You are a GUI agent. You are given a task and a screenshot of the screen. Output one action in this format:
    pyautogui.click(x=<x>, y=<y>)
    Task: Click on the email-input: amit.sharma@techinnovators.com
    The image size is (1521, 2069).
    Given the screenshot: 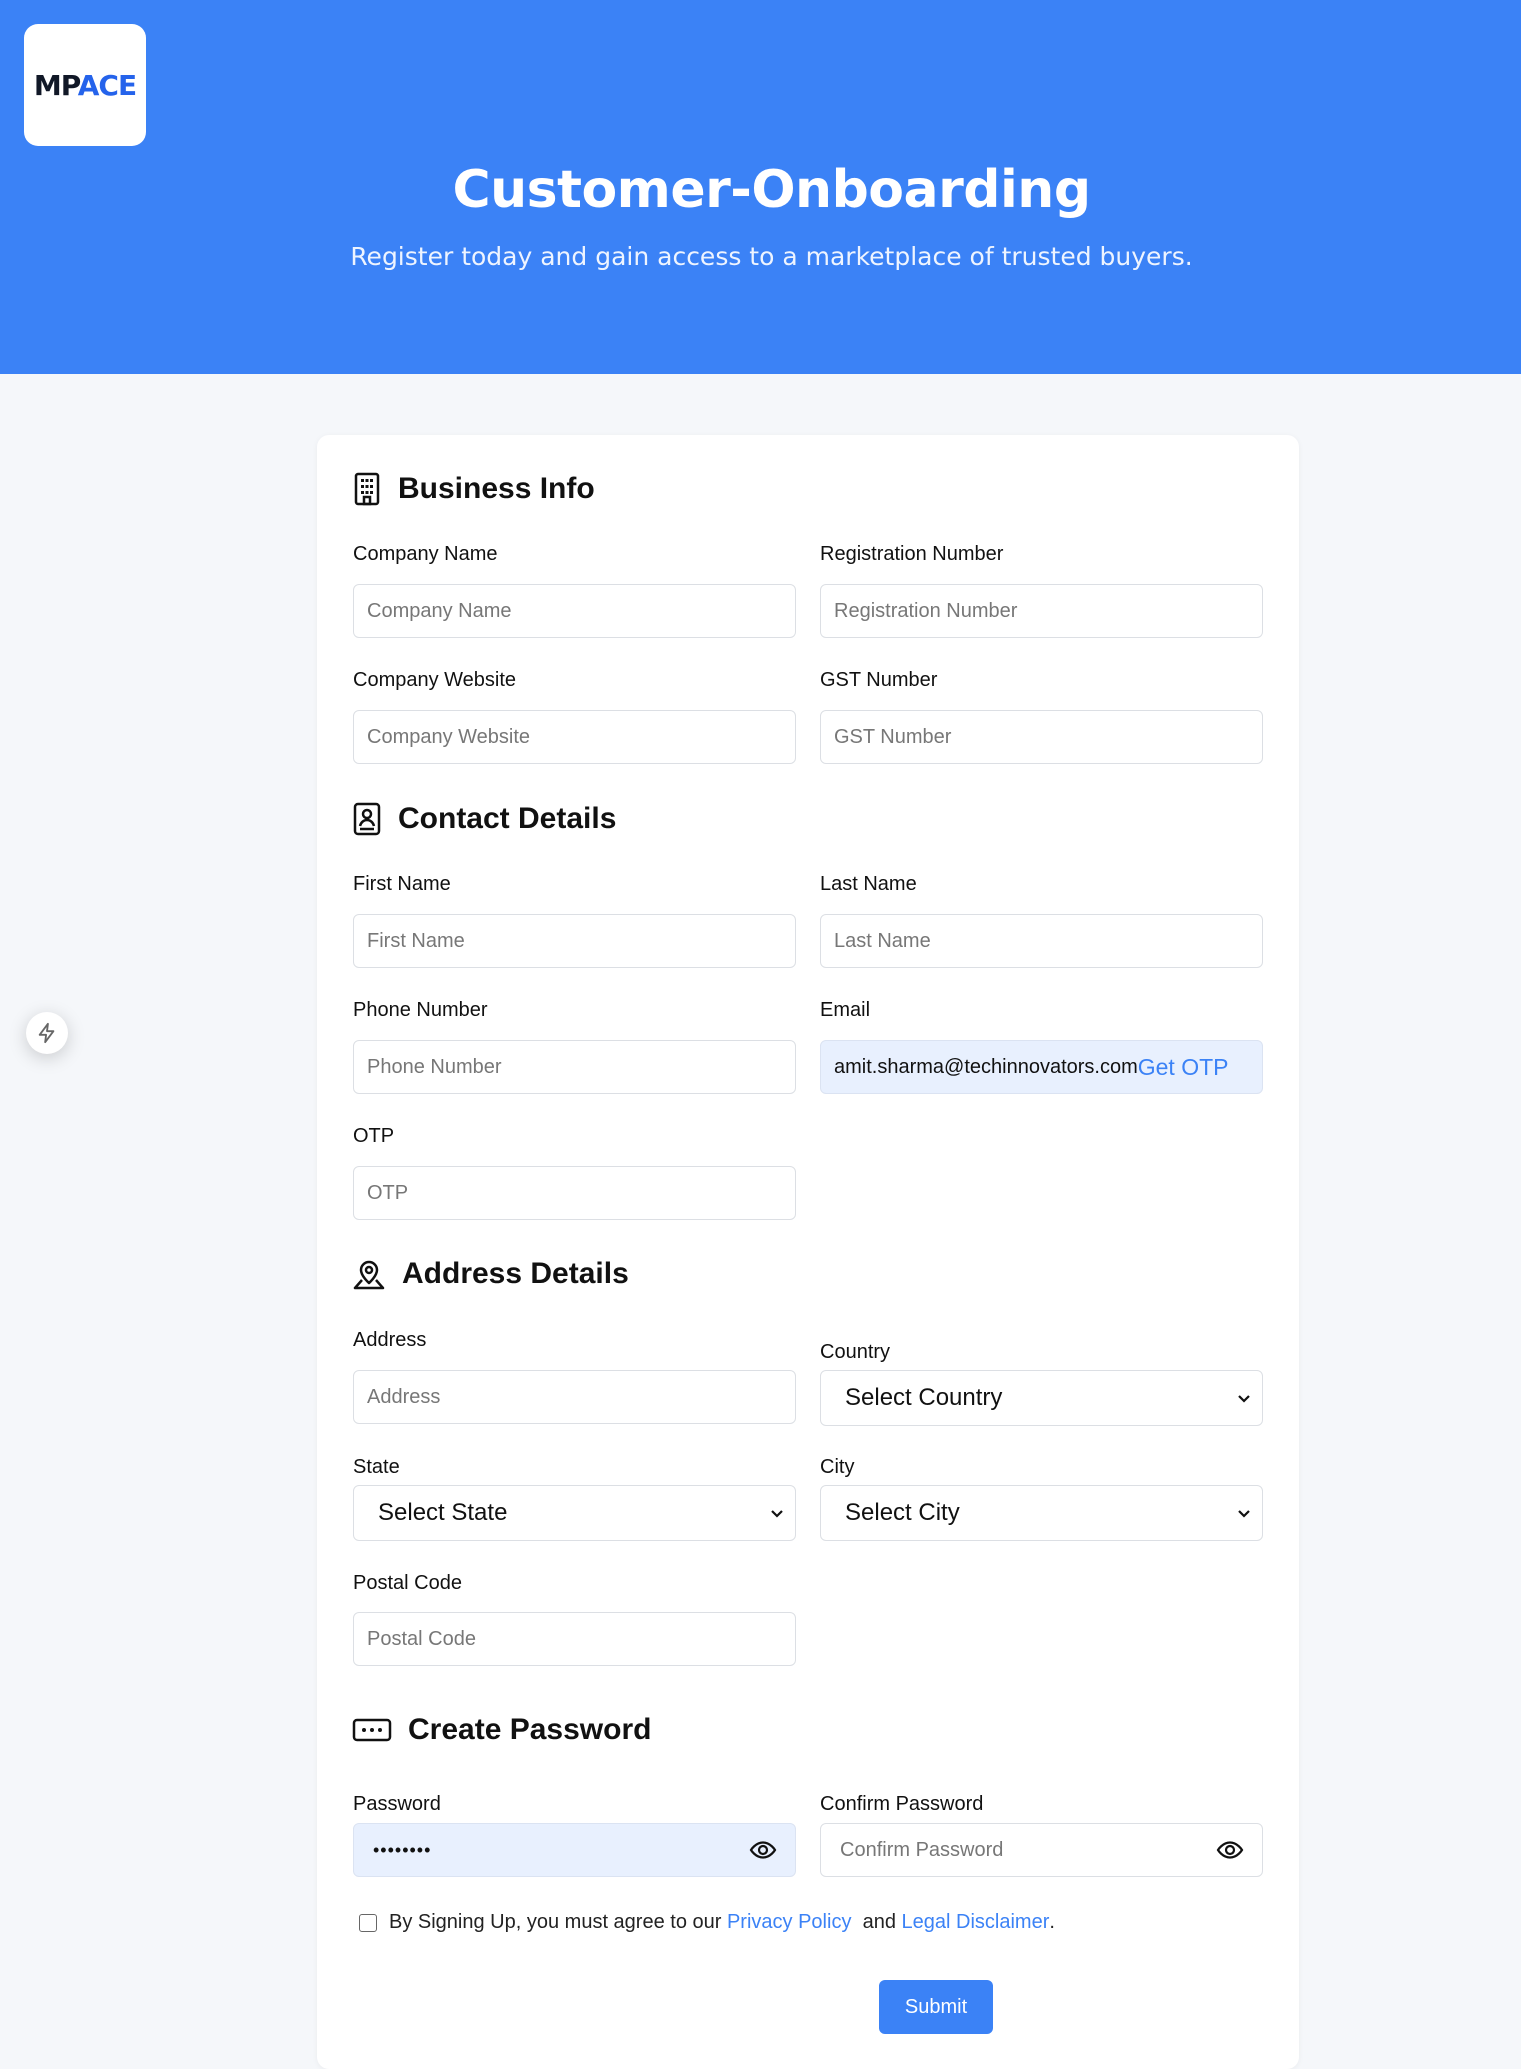 What is the action you would take?
    pyautogui.click(x=986, y=1067)
    